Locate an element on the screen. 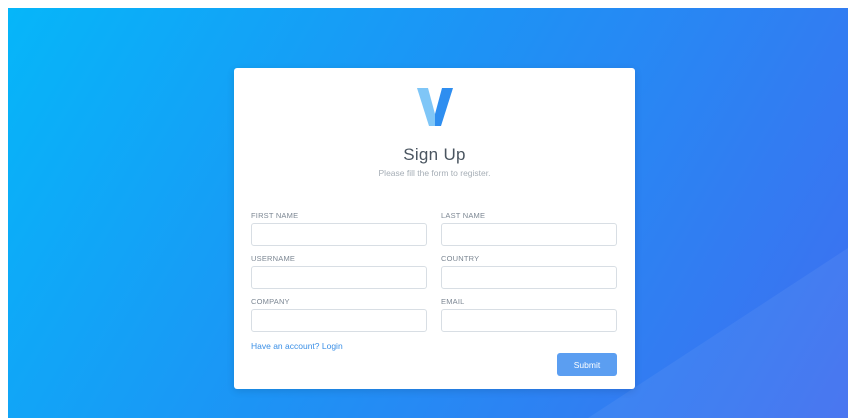  first-name-input is located at coordinates (339, 234).